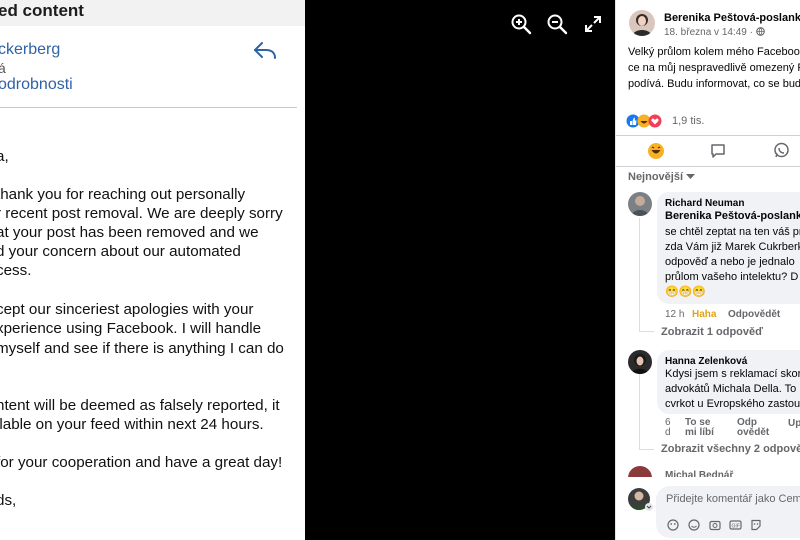 This screenshot has width=800, height=540. I want to click on sort-dropdown: Nejnovější, so click(662, 177).